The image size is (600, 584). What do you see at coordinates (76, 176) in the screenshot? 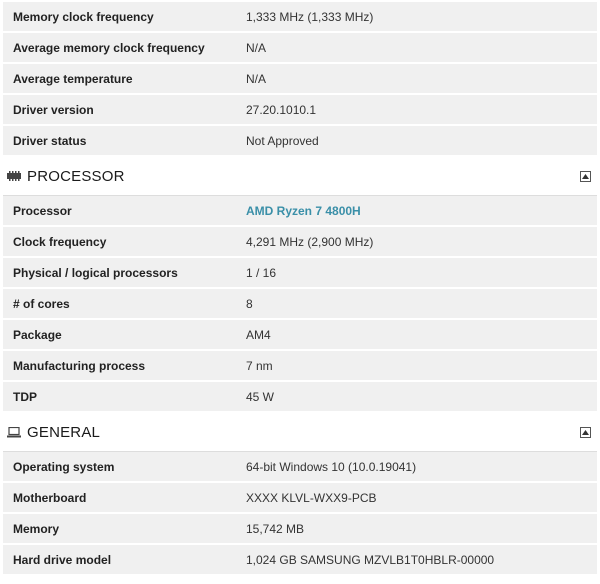
I see `section-title: PROCESSOR` at bounding box center [76, 176].